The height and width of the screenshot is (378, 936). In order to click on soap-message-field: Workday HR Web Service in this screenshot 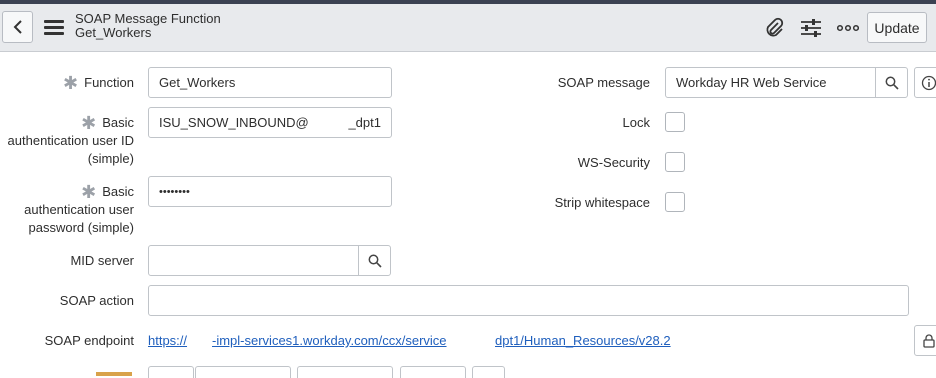, I will do `click(770, 82)`.